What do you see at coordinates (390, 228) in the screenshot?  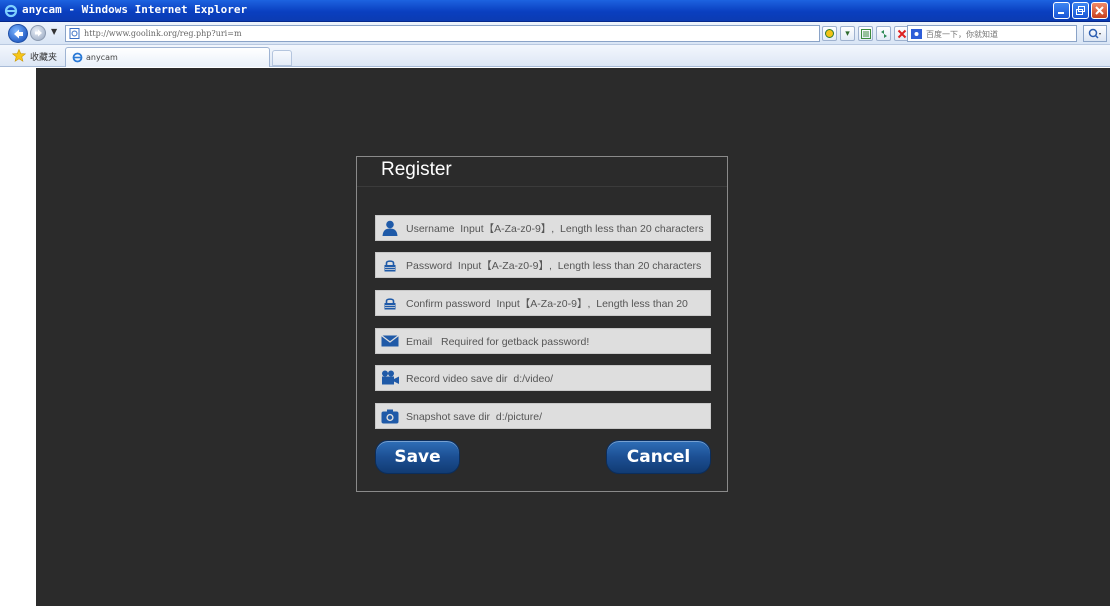 I see `user-icon` at bounding box center [390, 228].